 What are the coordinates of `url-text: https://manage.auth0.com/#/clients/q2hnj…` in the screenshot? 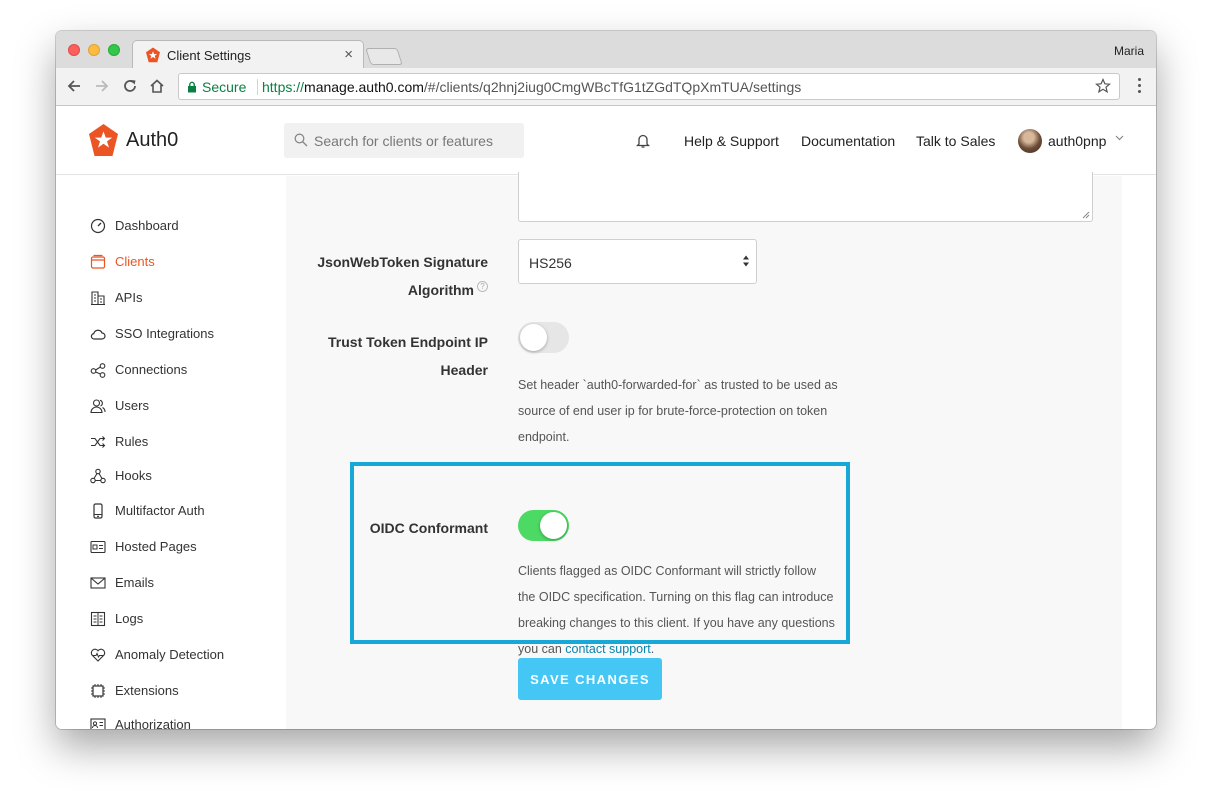 It's located at (531, 87).